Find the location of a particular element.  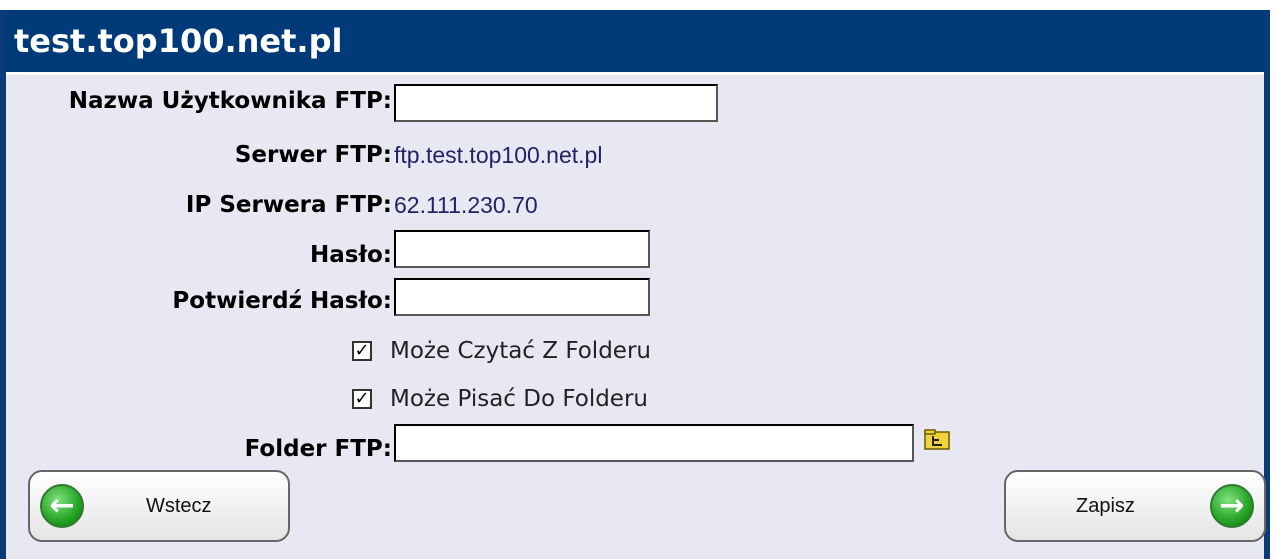

title-bar: test.top100.net.pl is located at coordinates (635, 42).